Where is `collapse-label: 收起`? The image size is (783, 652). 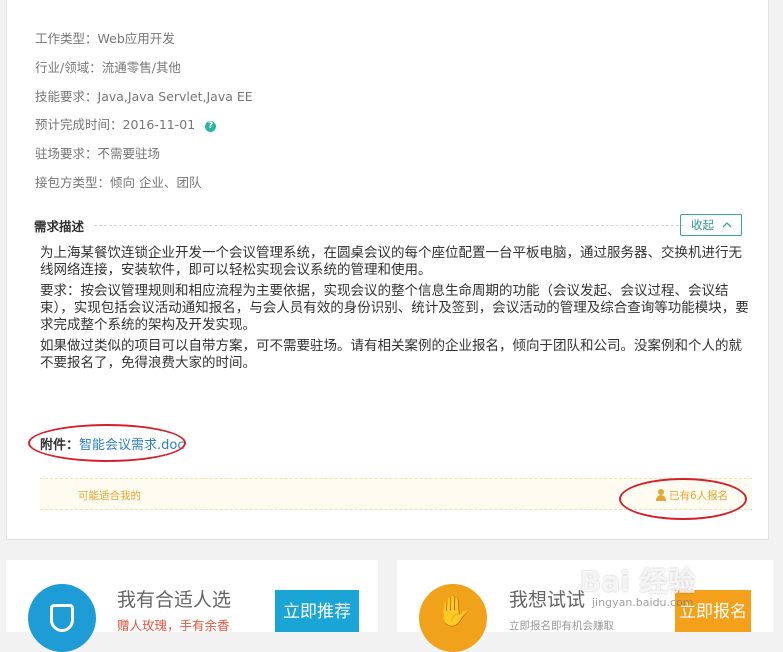
collapse-label: 收起 is located at coordinates (702, 225).